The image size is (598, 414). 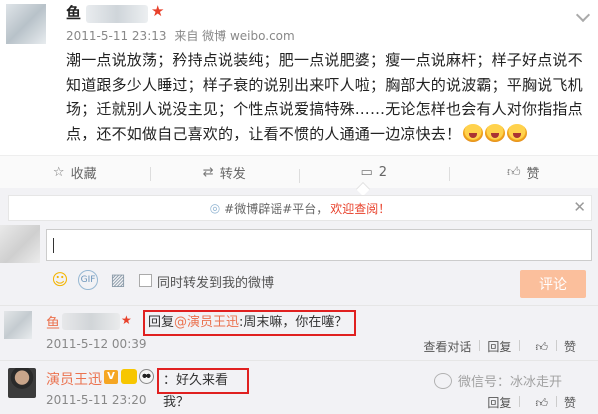 I want to click on repost-checkbox, so click(x=145, y=280).